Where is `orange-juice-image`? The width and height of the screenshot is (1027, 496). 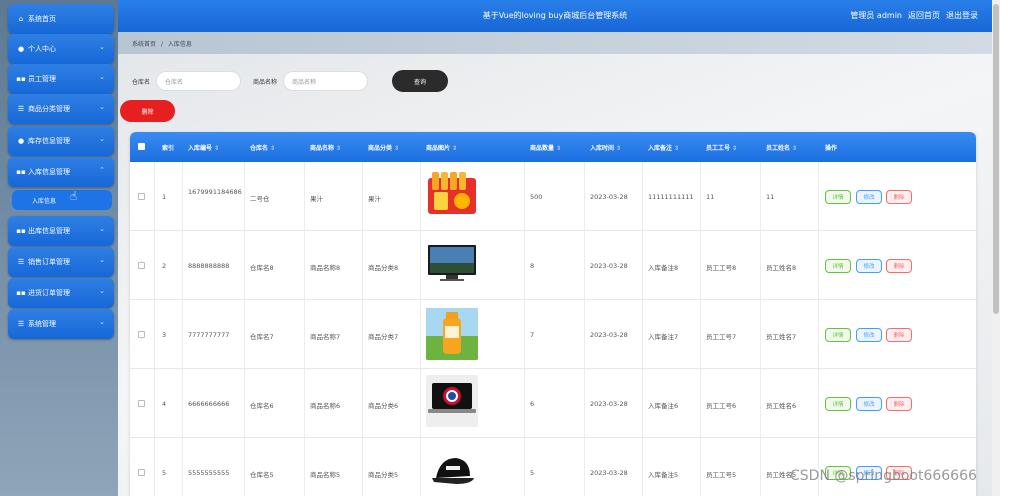 orange-juice-image is located at coordinates (452, 334).